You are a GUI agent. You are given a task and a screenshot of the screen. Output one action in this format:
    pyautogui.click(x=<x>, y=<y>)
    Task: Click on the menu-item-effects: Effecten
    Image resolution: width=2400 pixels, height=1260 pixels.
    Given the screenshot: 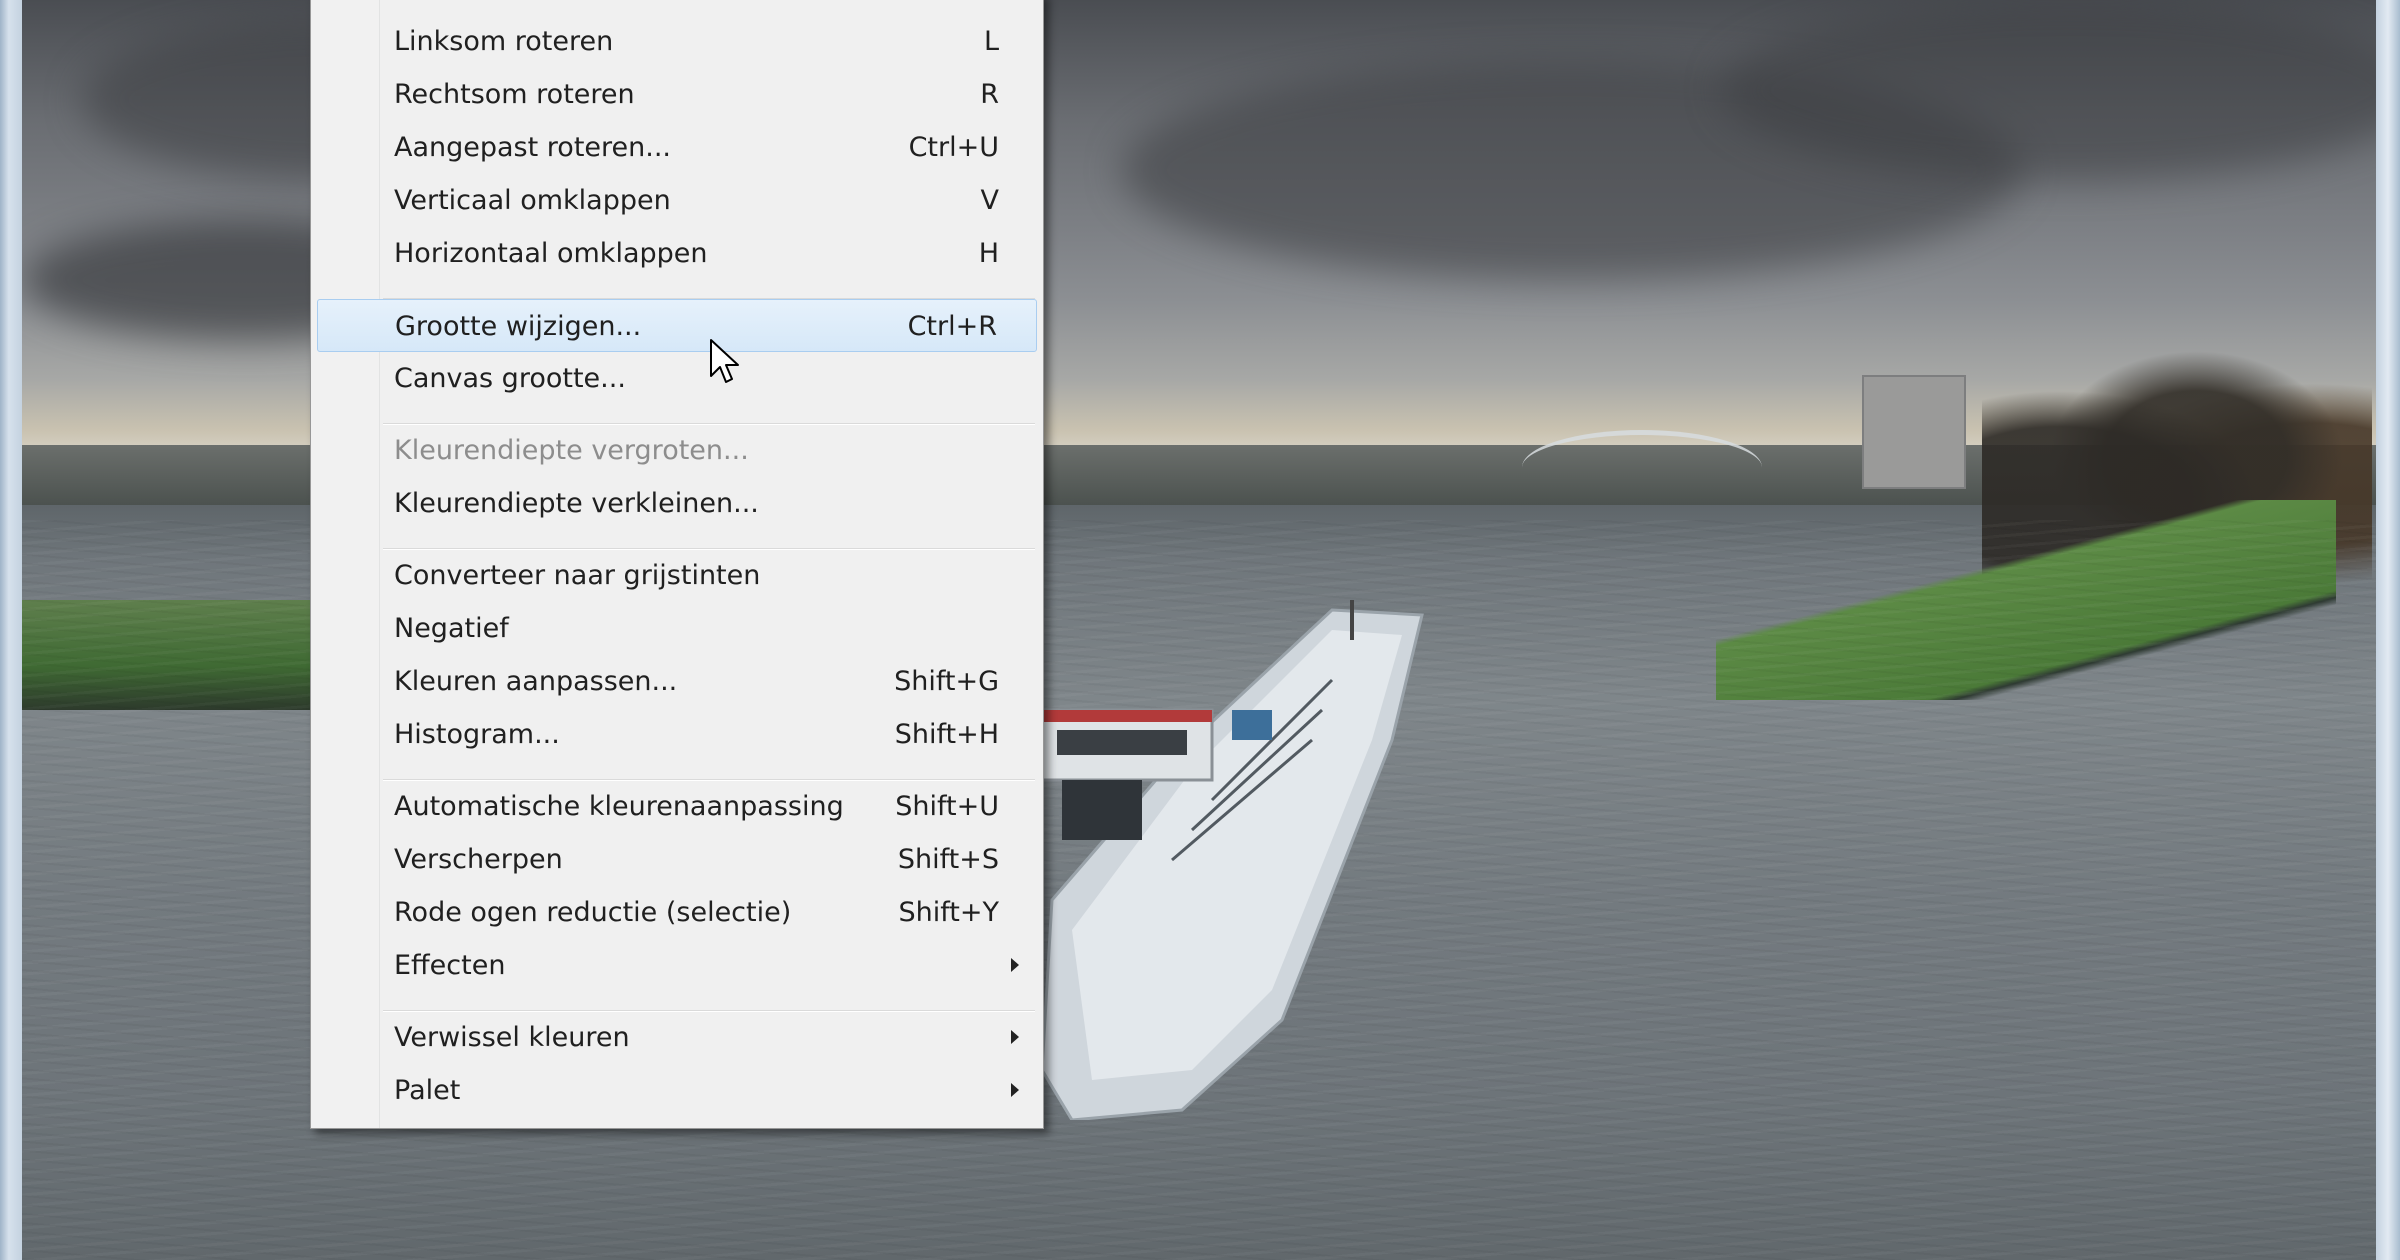 What is the action you would take?
    pyautogui.click(x=678, y=965)
    